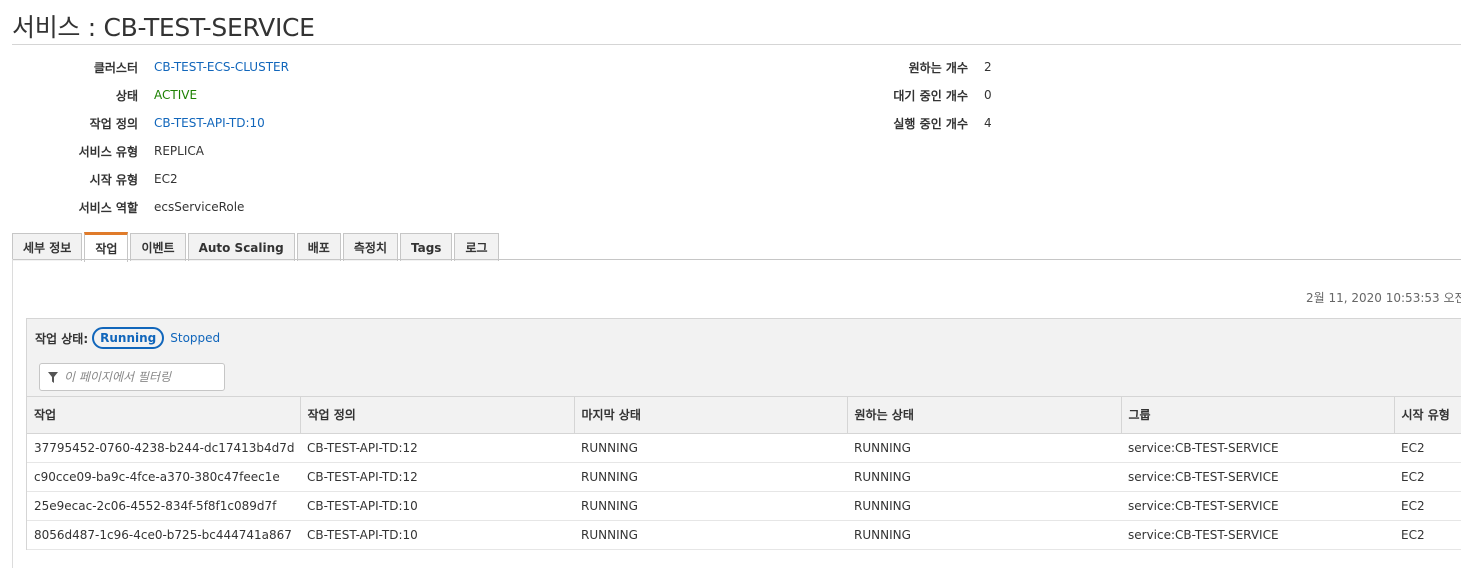 Image resolution: width=1461 pixels, height=568 pixels. What do you see at coordinates (108, 151) in the screenshot?
I see `detail-label: 서비스 유형` at bounding box center [108, 151].